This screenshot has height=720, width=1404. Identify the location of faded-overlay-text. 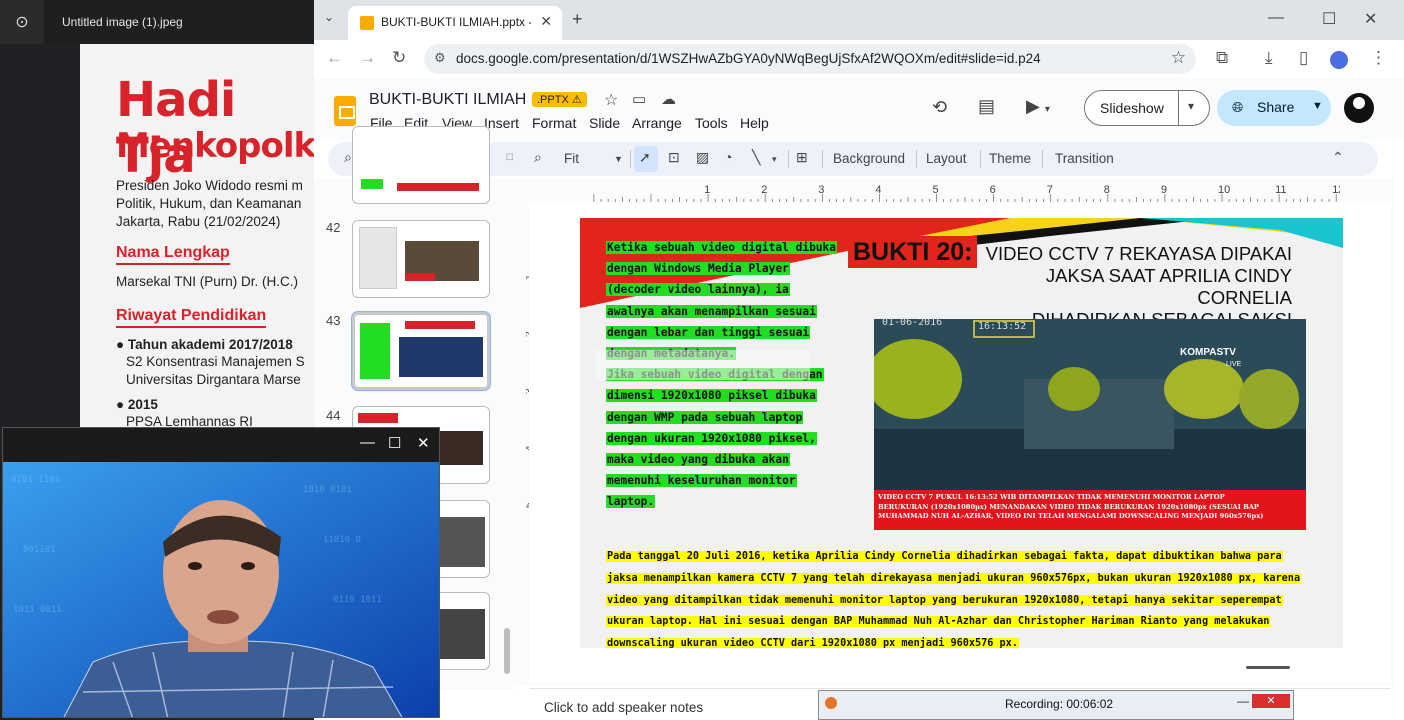
(703, 365).